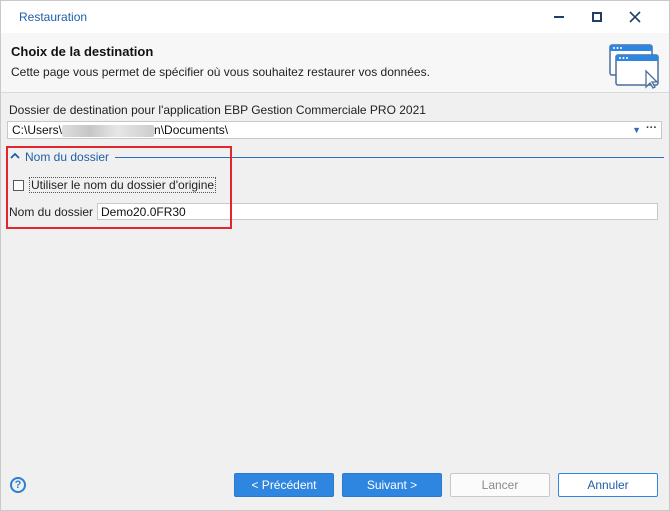 The width and height of the screenshot is (670, 511). Describe the element at coordinates (123, 185) in the screenshot. I see `use-original-name-label: Utiliser le nom du dossier d'origine` at that location.